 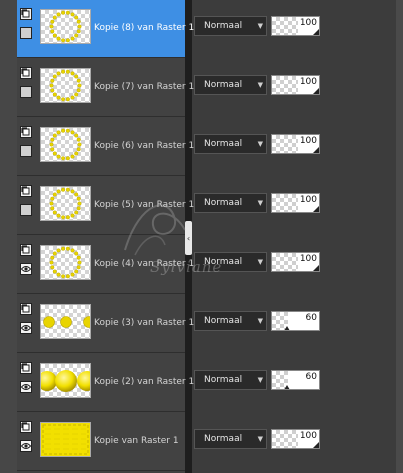 I want to click on layer-name: Kopie van Raster 1, so click(x=136, y=441).